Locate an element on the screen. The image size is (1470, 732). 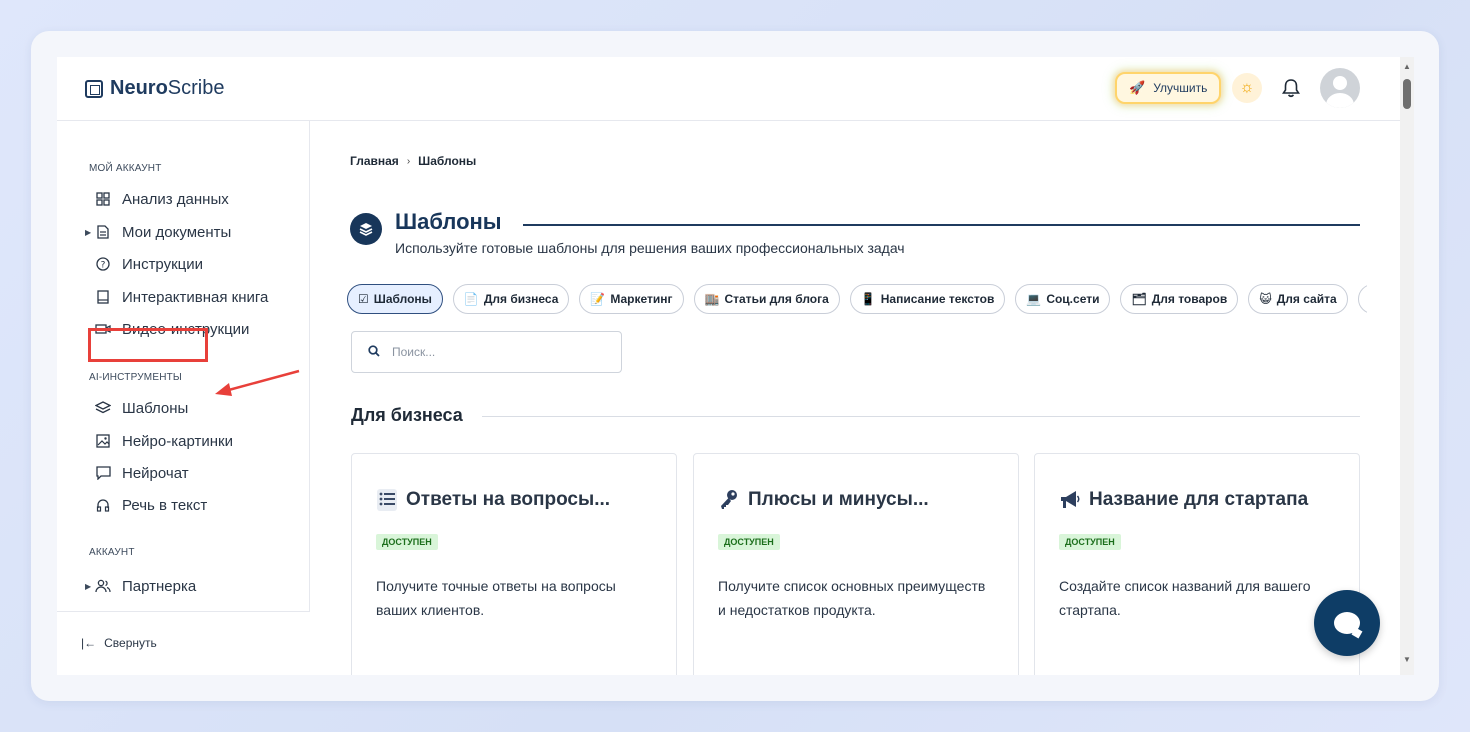
sidebar-item-my-documents: ▶ Мои документы is located at coordinates (158, 232).